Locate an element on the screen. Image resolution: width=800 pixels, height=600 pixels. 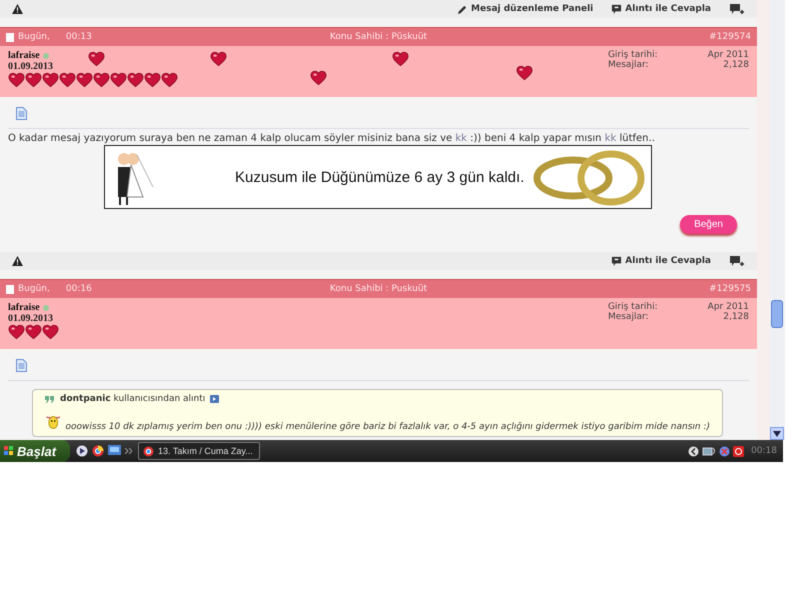
edit-panel-link: Mesaj düzenleme Paneli is located at coordinates (525, 9).